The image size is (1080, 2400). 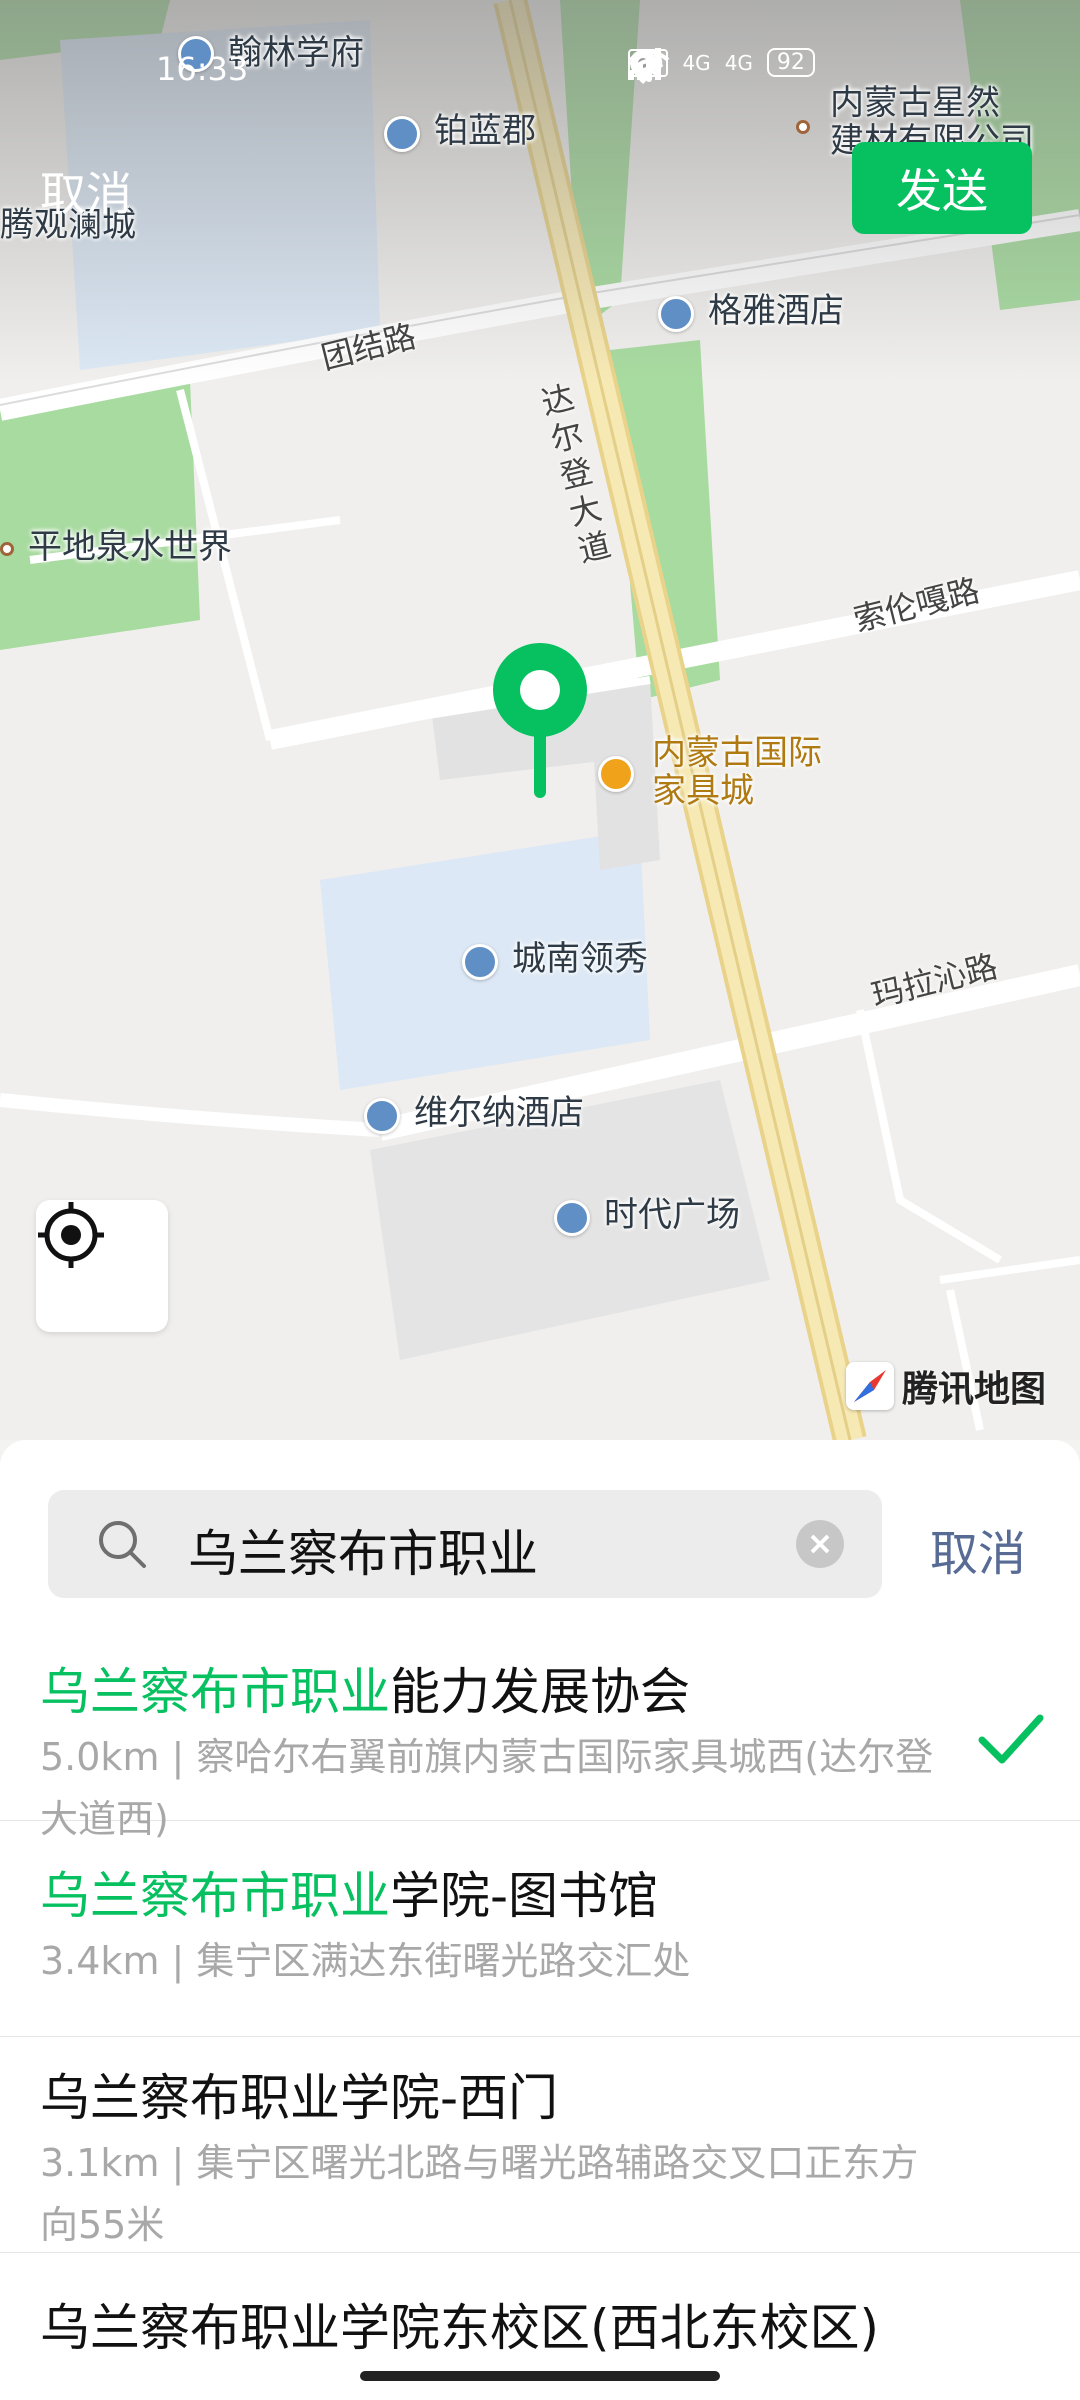 I want to click on crosshair-icon, so click(x=71, y=1235).